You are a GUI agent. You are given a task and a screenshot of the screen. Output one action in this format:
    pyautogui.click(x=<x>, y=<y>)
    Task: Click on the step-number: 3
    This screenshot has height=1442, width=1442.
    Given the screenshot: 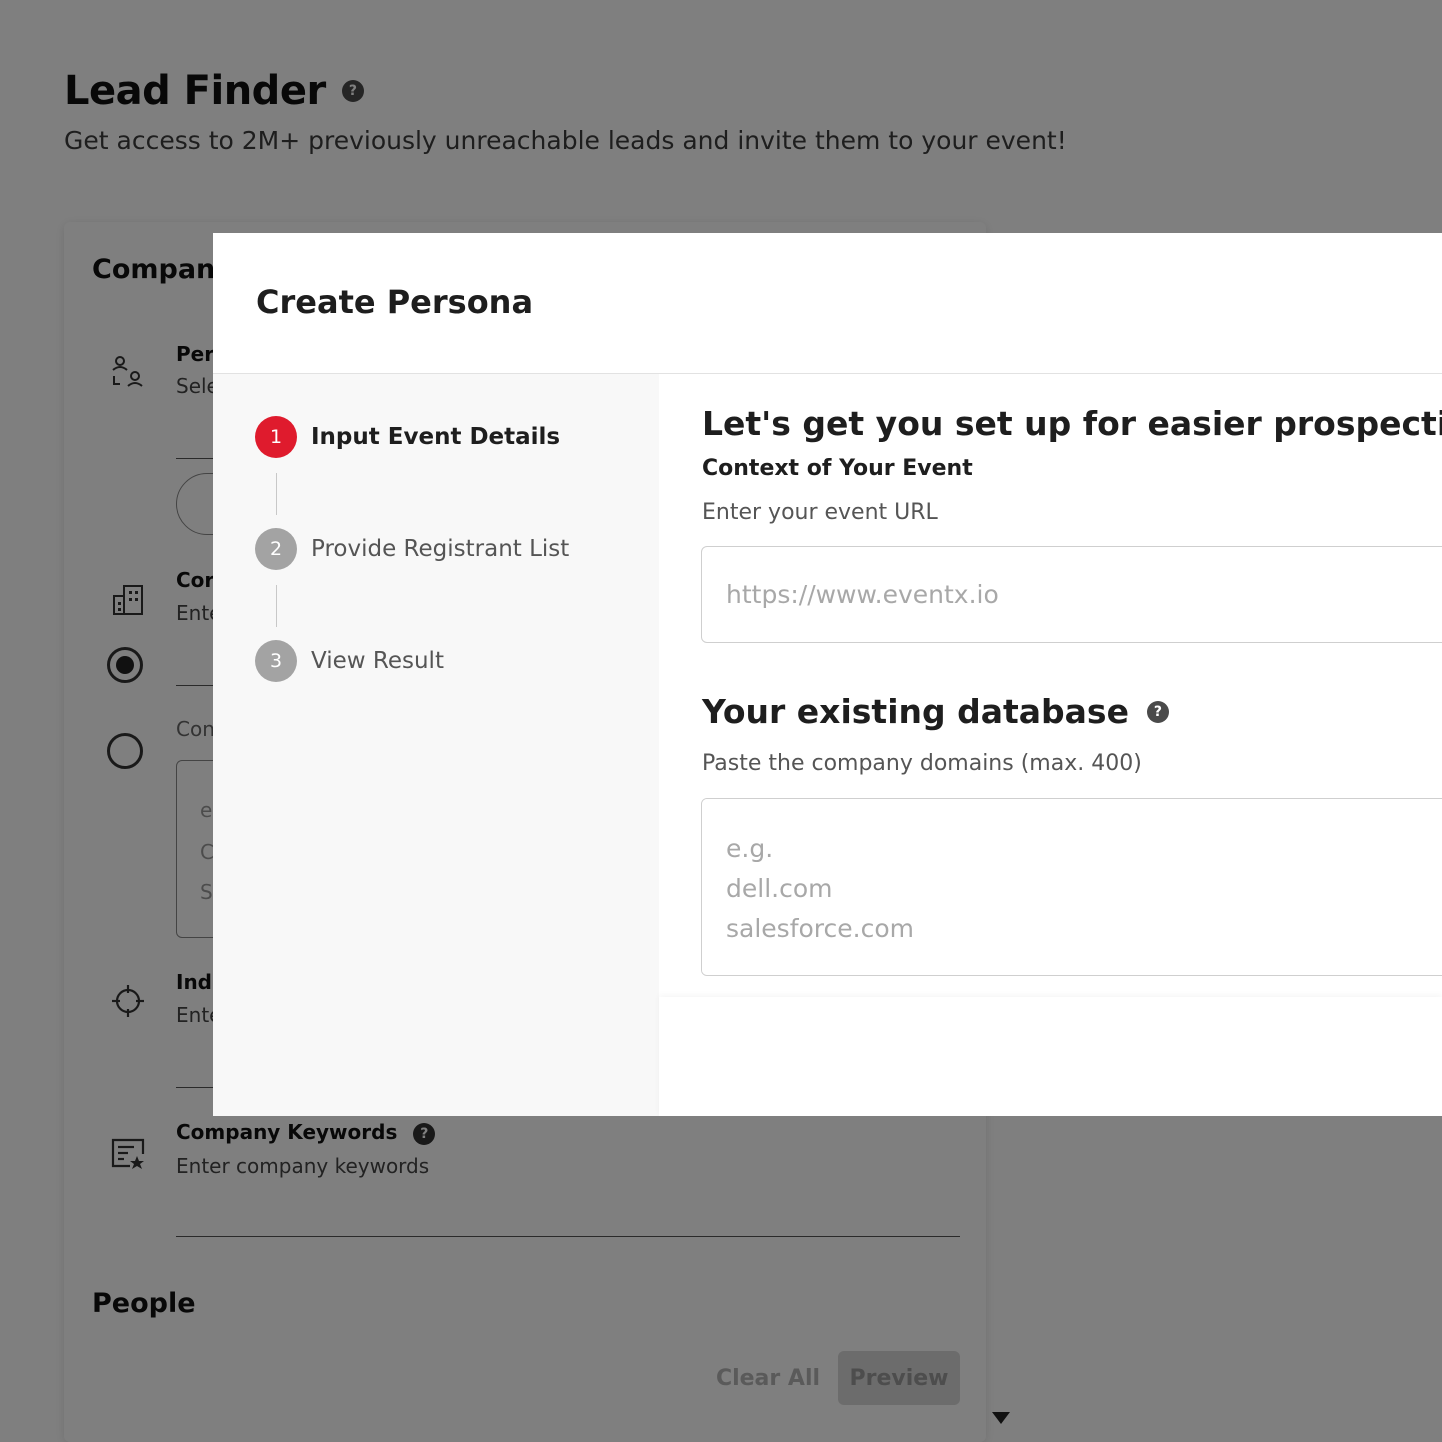 What is the action you would take?
    pyautogui.click(x=276, y=661)
    